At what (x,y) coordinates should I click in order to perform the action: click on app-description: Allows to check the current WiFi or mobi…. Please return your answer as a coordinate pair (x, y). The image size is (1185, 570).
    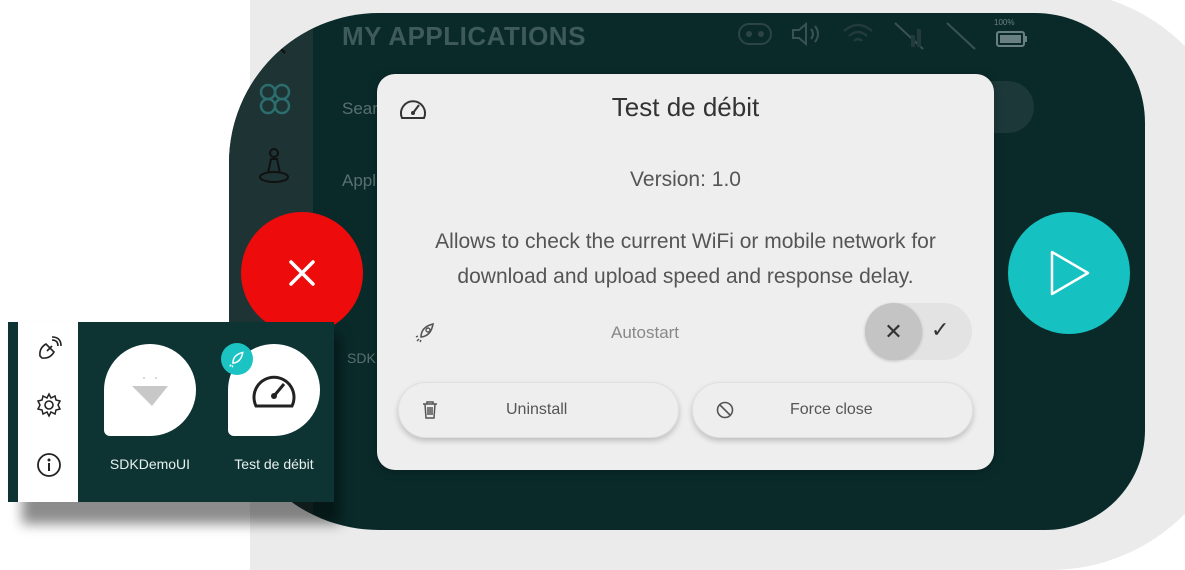
    Looking at the image, I should click on (685, 259).